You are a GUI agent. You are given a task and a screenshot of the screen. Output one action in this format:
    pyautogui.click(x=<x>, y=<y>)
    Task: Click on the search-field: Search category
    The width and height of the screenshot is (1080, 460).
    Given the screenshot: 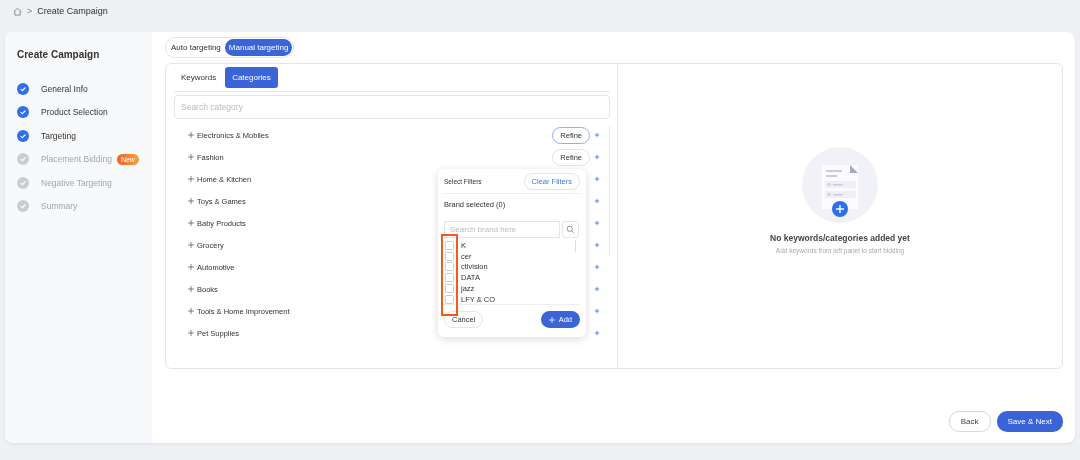 What is the action you would take?
    pyautogui.click(x=392, y=107)
    